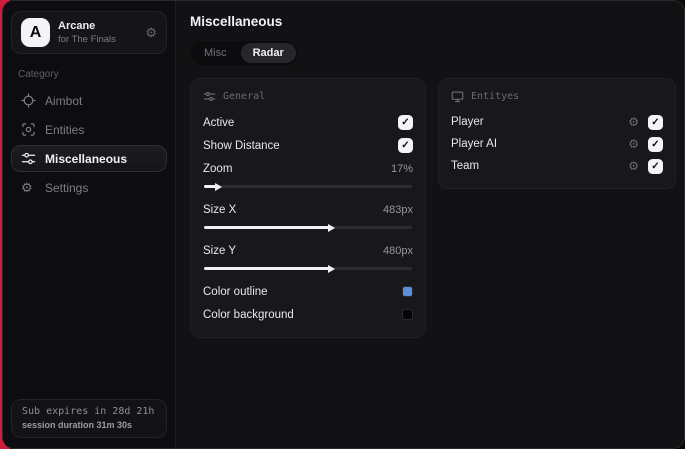 This screenshot has height=449, width=685. What do you see at coordinates (269, 227) in the screenshot?
I see `size-x-slider-fill` at bounding box center [269, 227].